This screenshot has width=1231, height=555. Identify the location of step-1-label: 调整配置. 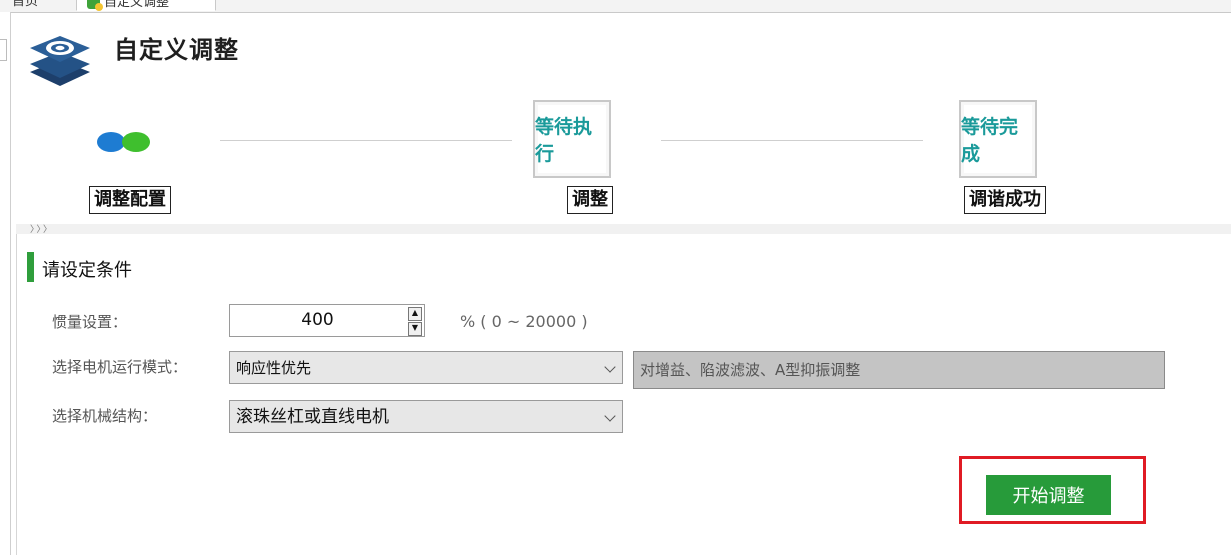
(130, 200).